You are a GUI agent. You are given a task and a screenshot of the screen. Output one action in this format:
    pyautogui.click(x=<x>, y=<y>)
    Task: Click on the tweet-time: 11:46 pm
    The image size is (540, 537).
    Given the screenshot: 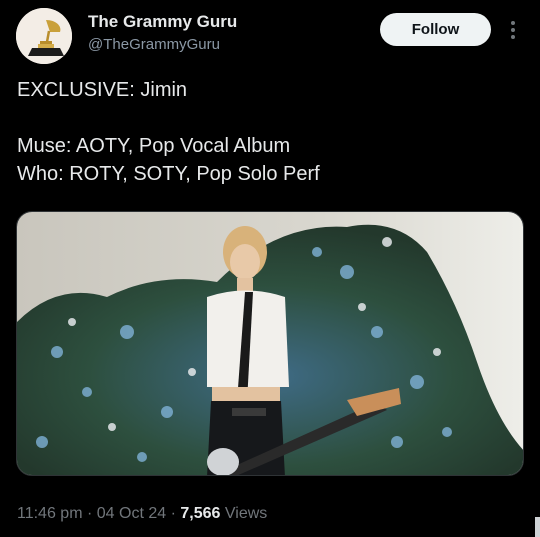 What is the action you would take?
    pyautogui.click(x=50, y=513)
    